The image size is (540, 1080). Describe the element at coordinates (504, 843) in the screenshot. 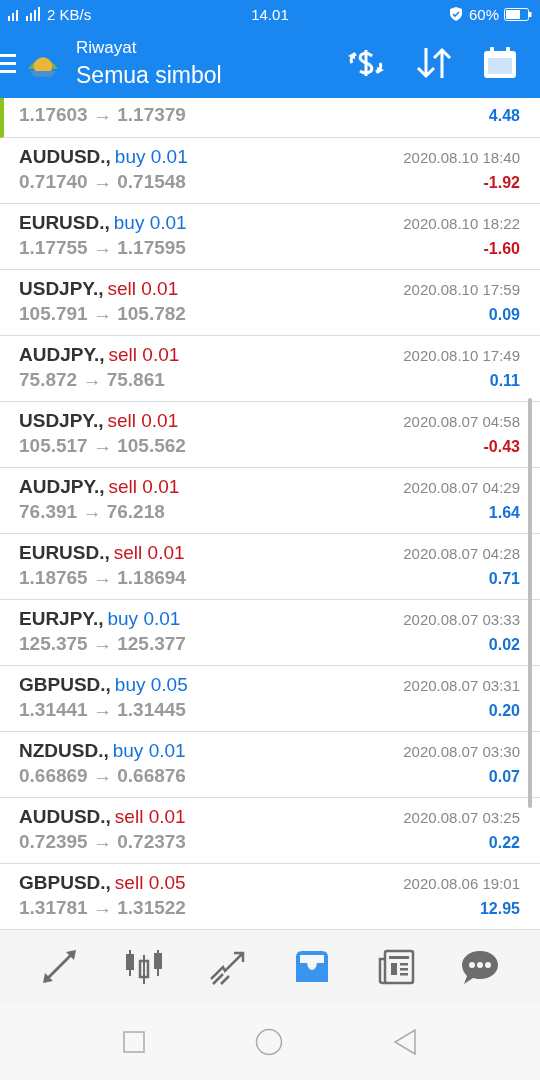

I see `profit-value: 0.22` at that location.